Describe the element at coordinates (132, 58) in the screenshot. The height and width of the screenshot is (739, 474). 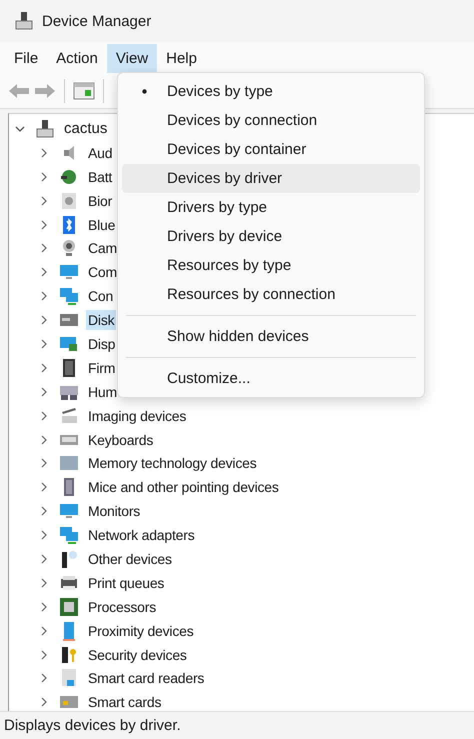
I see `menu-bar-item: View` at that location.